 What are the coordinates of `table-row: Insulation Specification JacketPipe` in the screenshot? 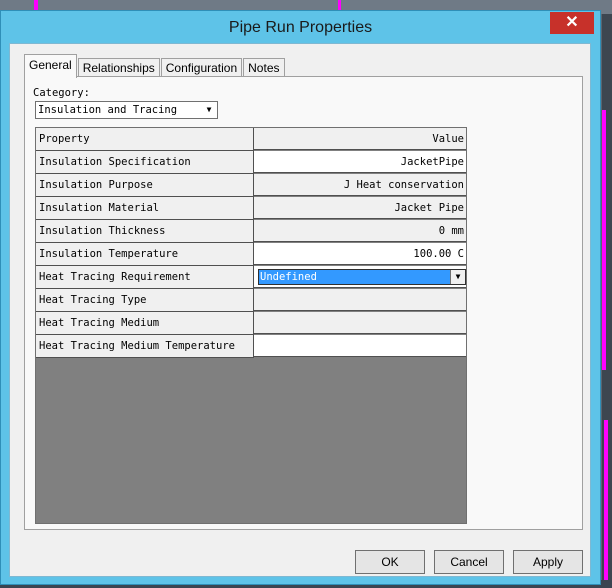 It's located at (251, 162).